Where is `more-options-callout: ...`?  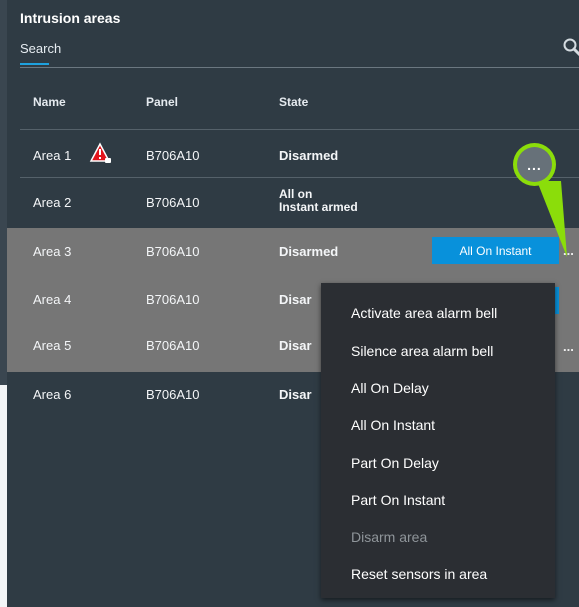
more-options-callout: ... is located at coordinates (534, 164).